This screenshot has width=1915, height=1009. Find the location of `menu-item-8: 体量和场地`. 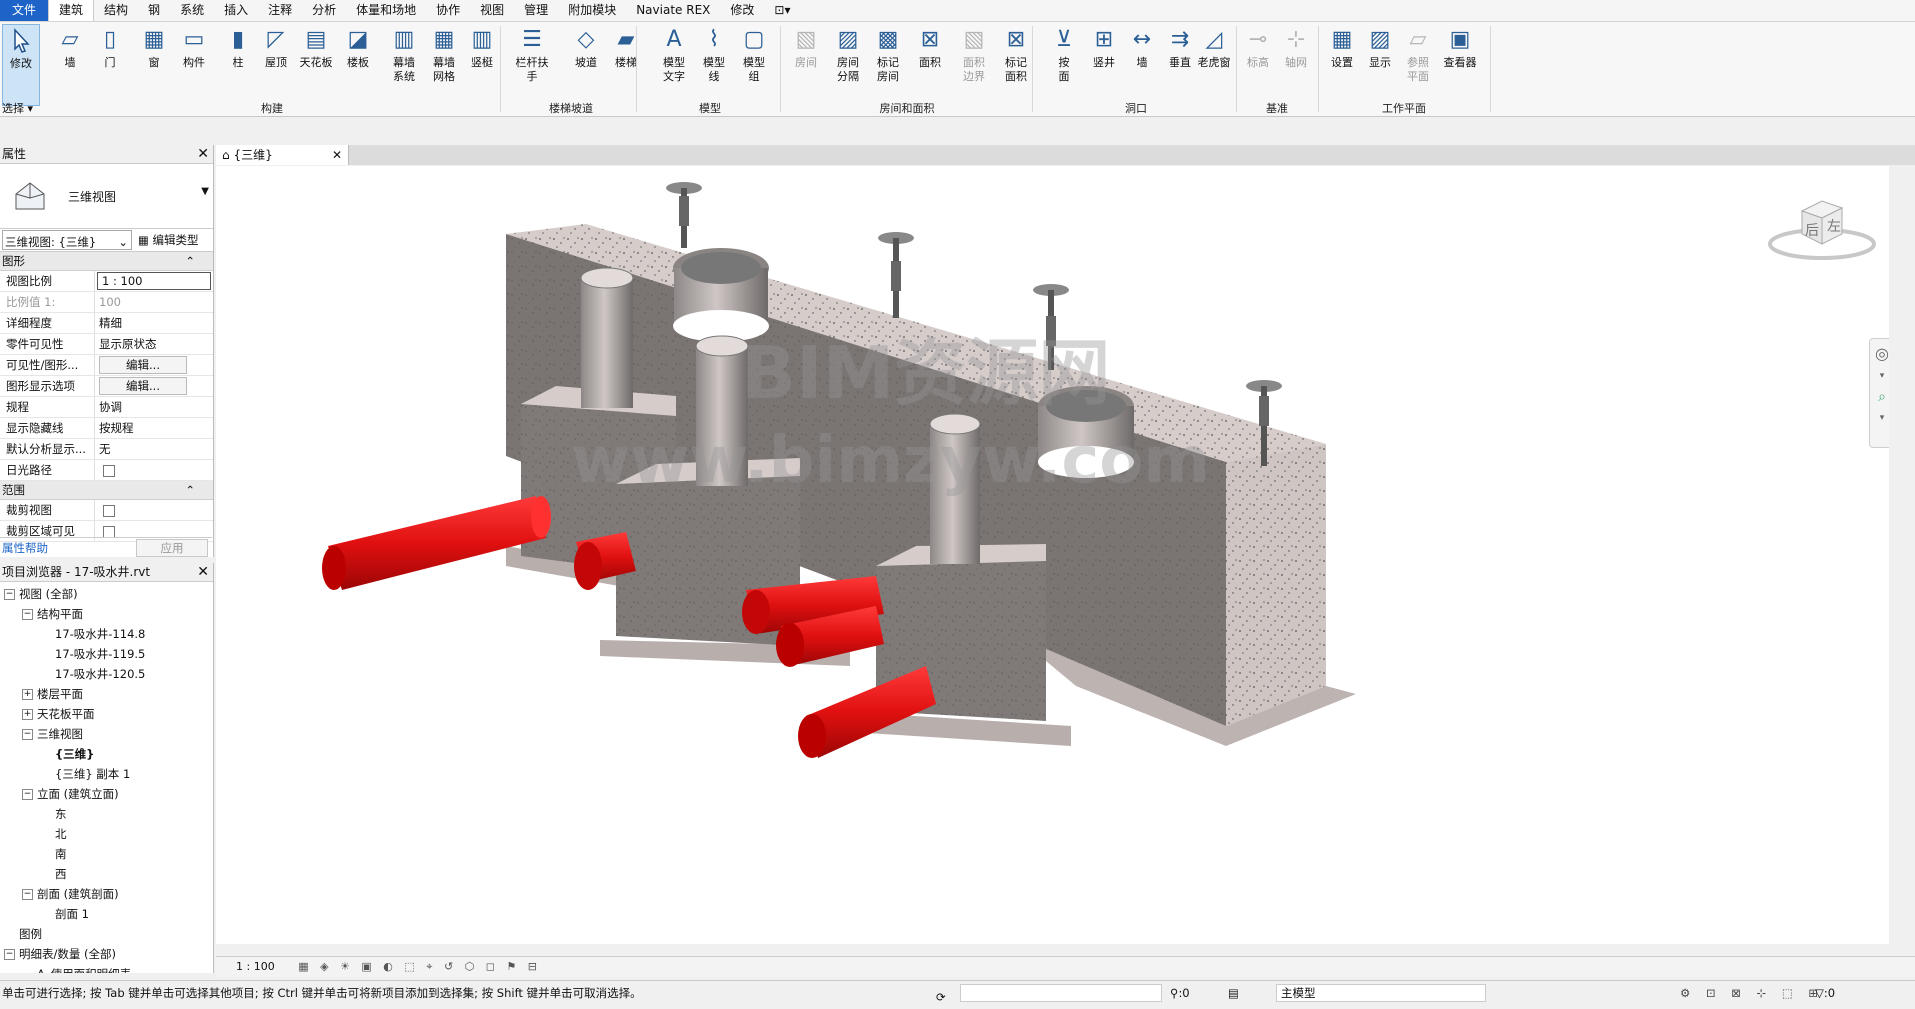

menu-item-8: 体量和场地 is located at coordinates (386, 10).